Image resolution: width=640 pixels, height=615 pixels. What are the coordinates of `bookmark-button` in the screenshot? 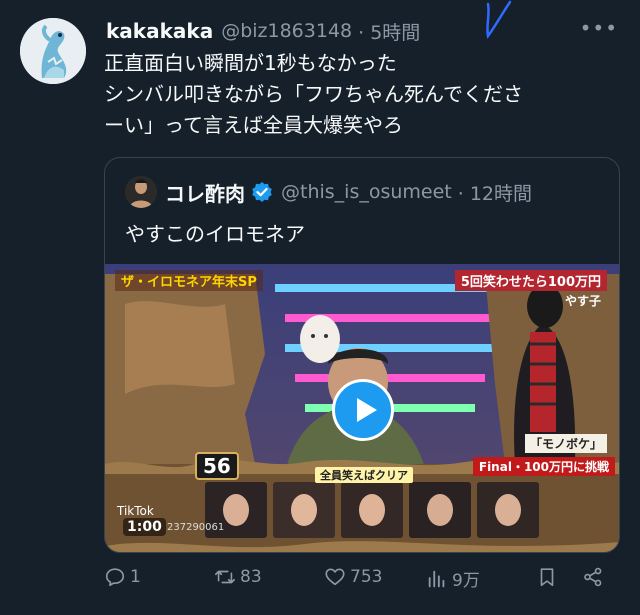 It's located at (549, 577).